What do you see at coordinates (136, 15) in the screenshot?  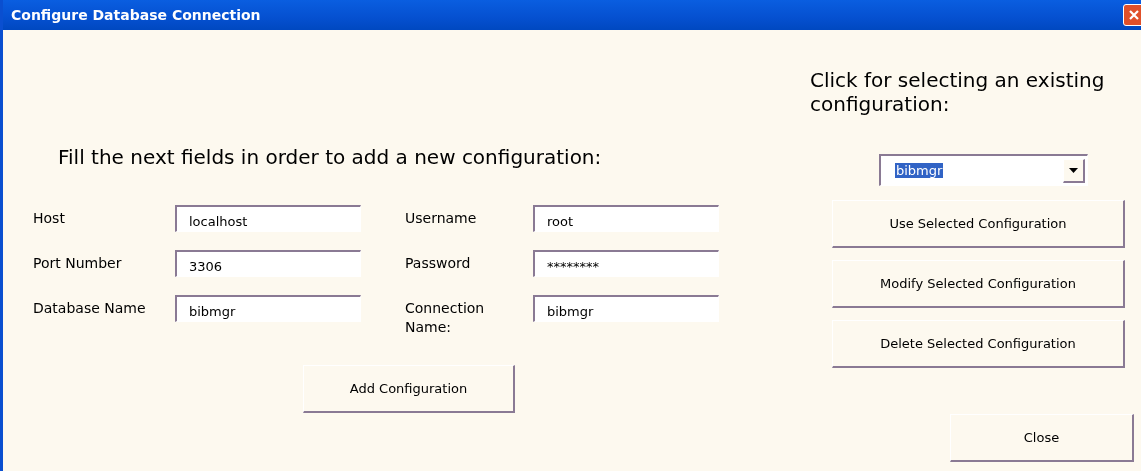 I see `window-title: Configure Database Connection` at bounding box center [136, 15].